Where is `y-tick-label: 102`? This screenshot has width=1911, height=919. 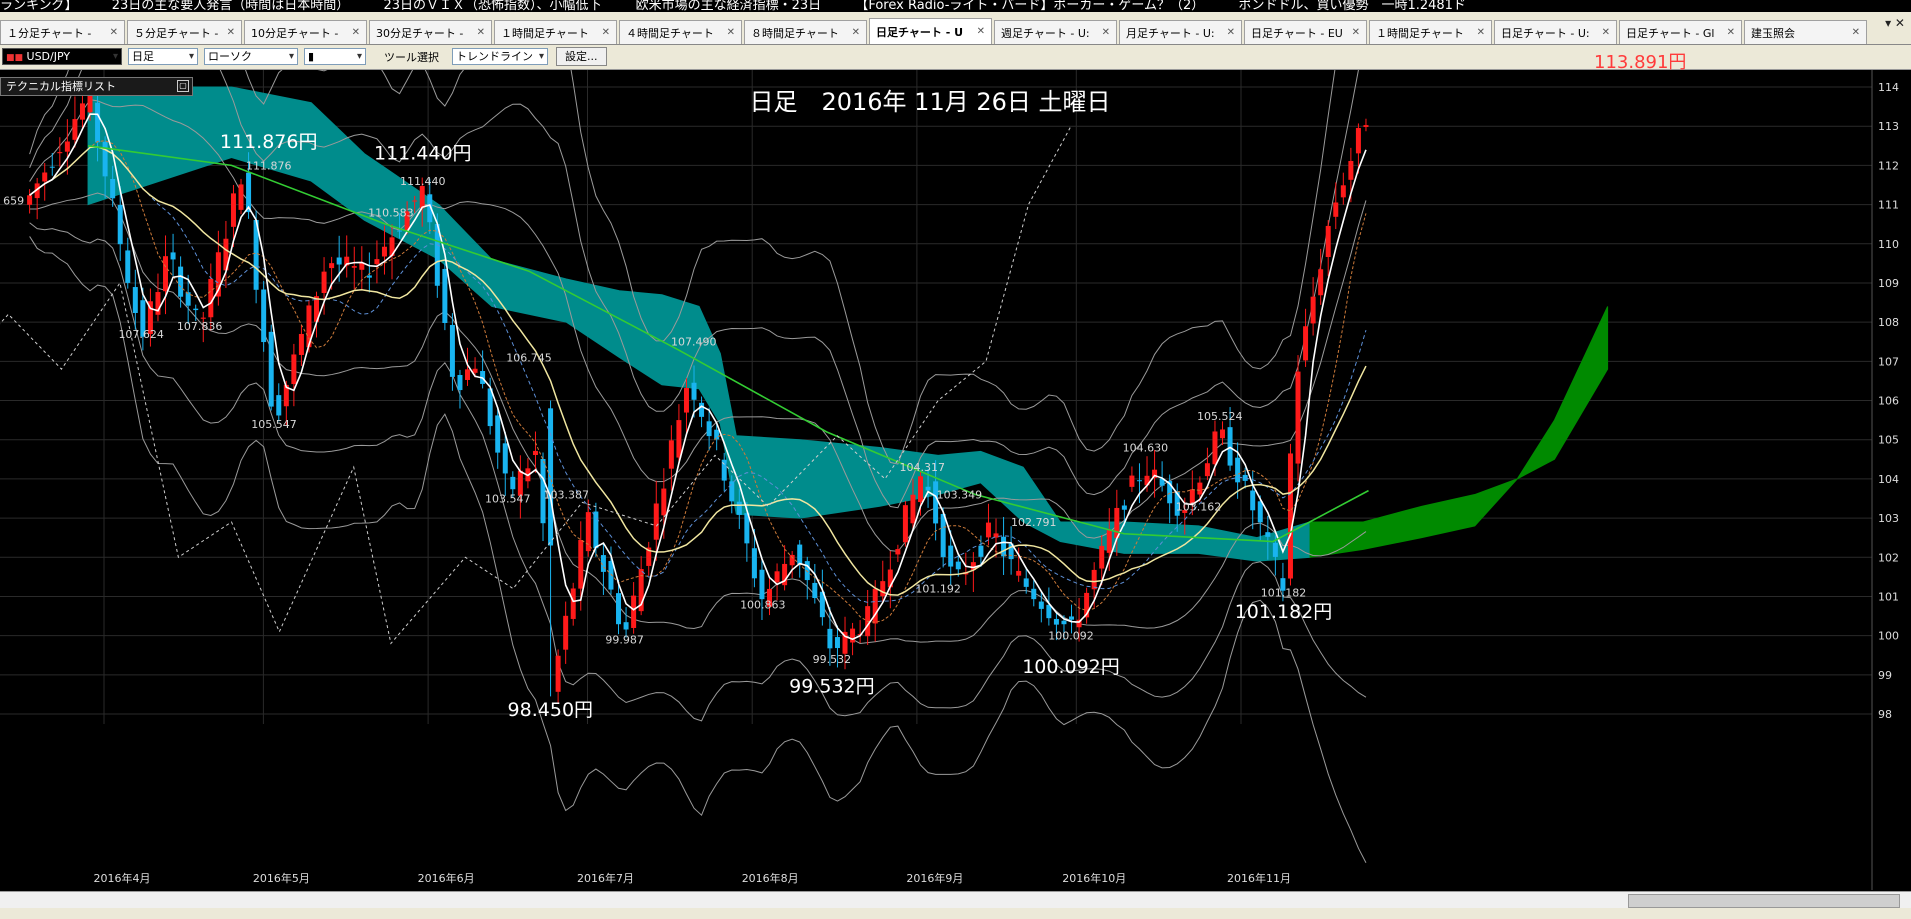 y-tick-label: 102 is located at coordinates (1888, 557).